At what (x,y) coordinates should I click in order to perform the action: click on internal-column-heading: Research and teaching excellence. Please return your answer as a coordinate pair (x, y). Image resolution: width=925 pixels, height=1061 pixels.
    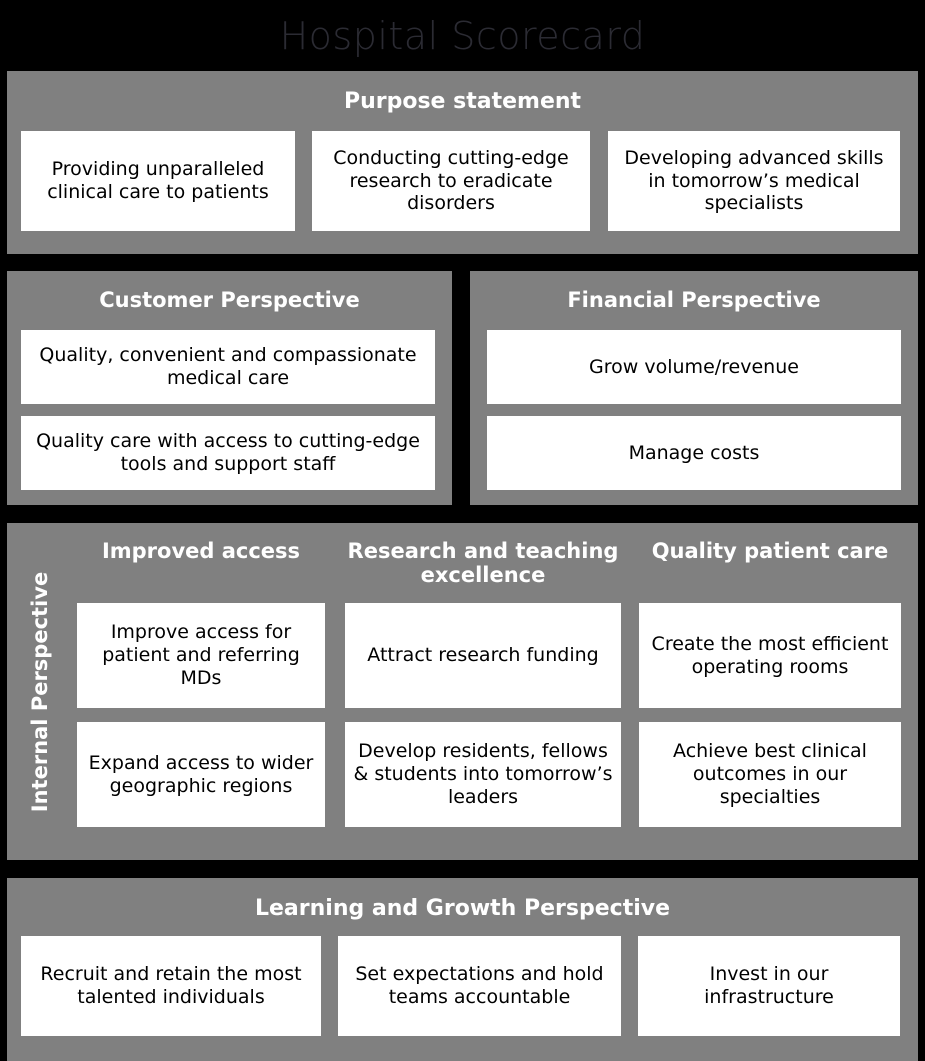
    Looking at the image, I should click on (483, 563).